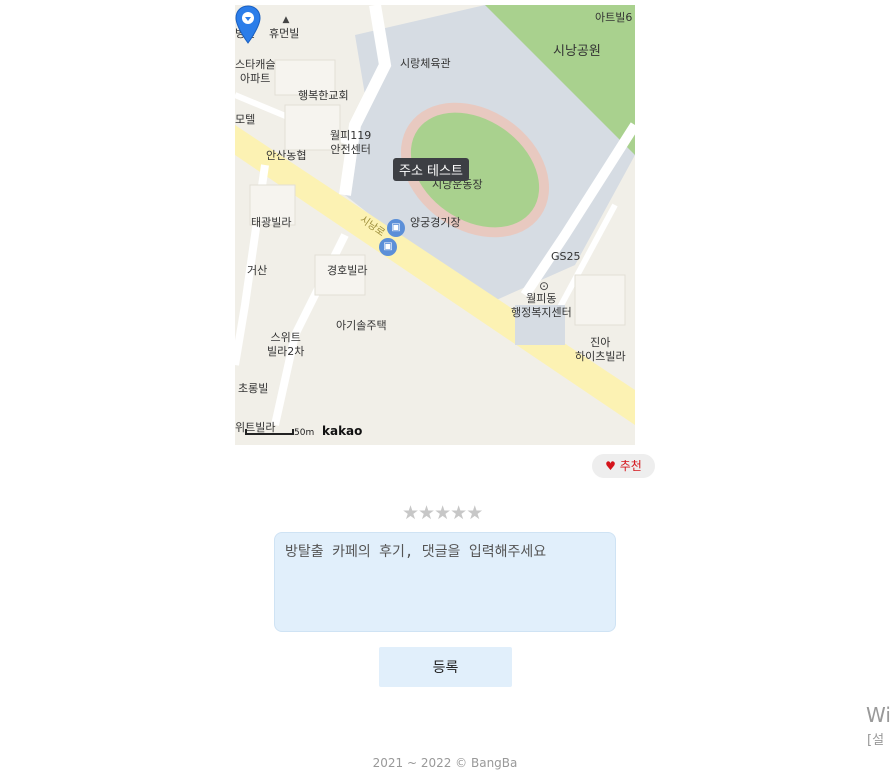 The image size is (890, 770). What do you see at coordinates (878, 715) in the screenshot?
I see `windows-watermark: Wi` at bounding box center [878, 715].